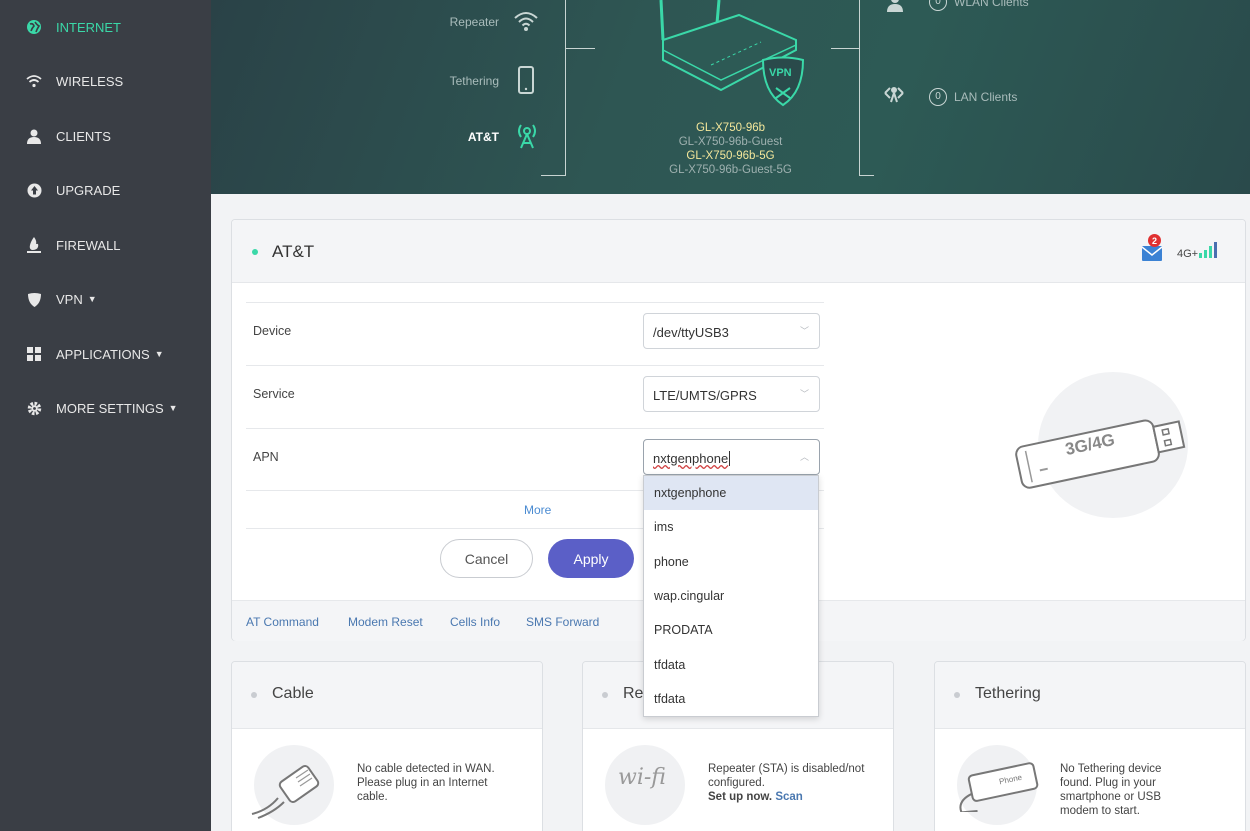 The width and height of the screenshot is (1250, 831). What do you see at coordinates (730, 142) in the screenshot?
I see `ssid-label: GL-X750-96b-Guest` at bounding box center [730, 142].